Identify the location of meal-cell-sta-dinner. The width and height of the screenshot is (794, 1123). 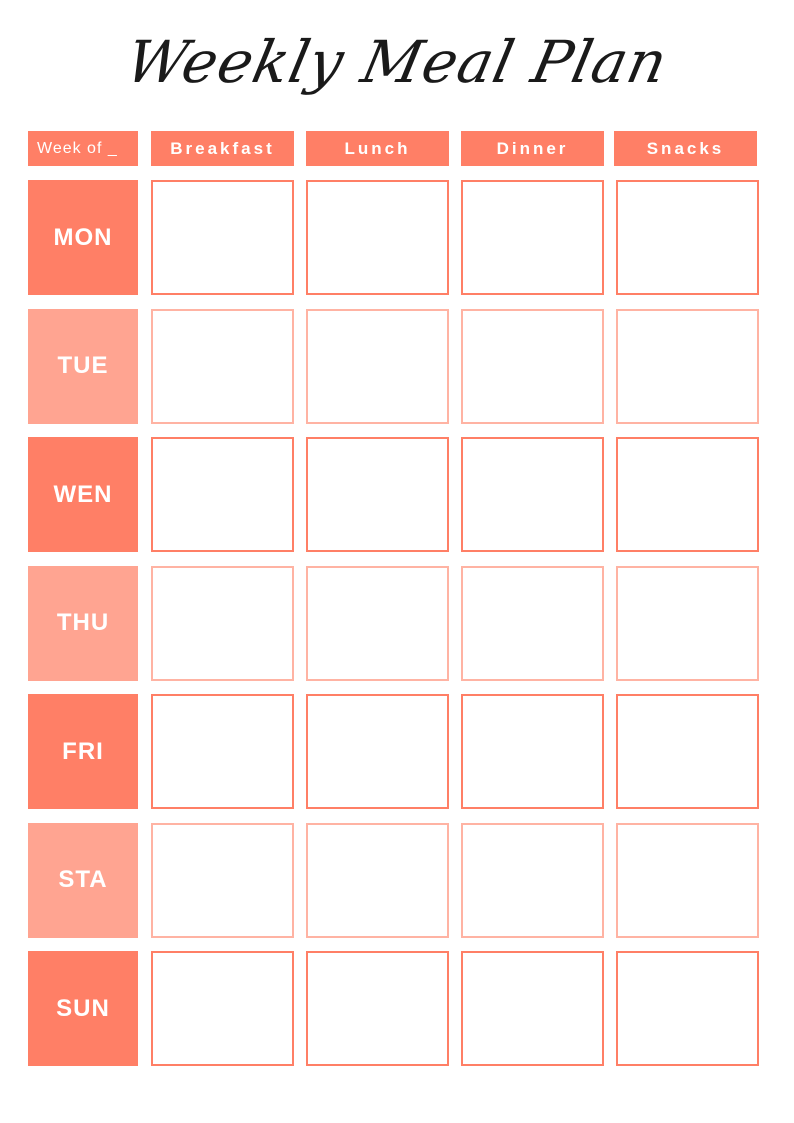
(532, 880).